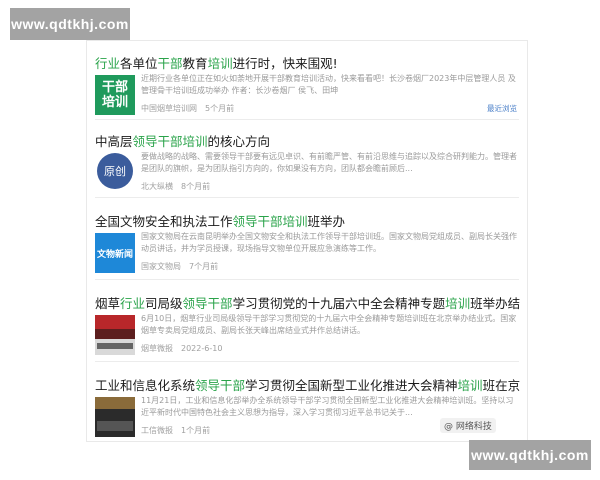 The image size is (600, 480). I want to click on original-badge-icon: 原创, so click(115, 171).